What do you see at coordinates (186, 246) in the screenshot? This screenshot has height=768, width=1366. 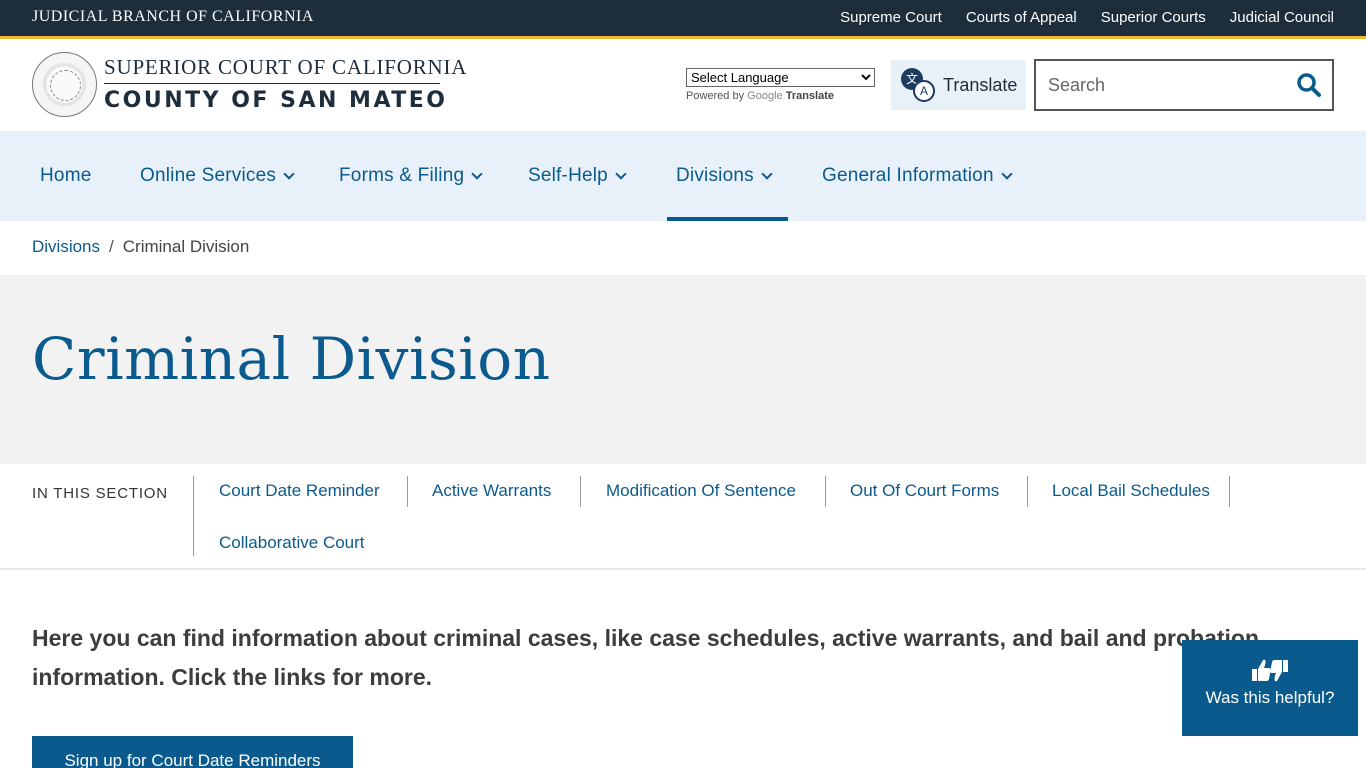 I see `breadcrumb-current: Criminal Division` at bounding box center [186, 246].